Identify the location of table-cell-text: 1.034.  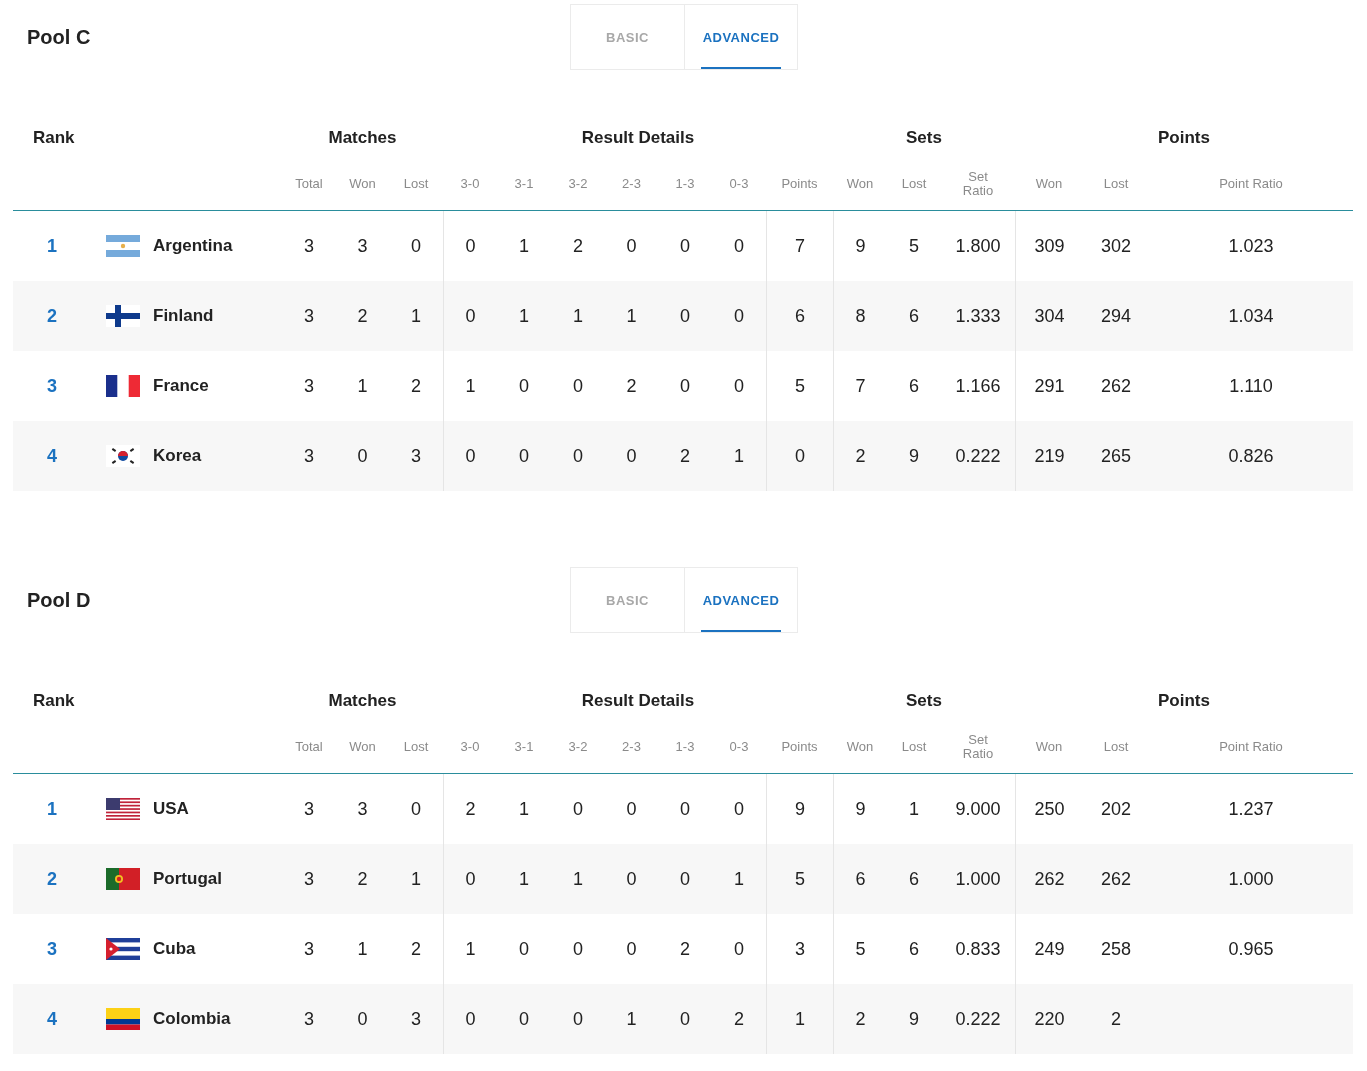
(1251, 316).